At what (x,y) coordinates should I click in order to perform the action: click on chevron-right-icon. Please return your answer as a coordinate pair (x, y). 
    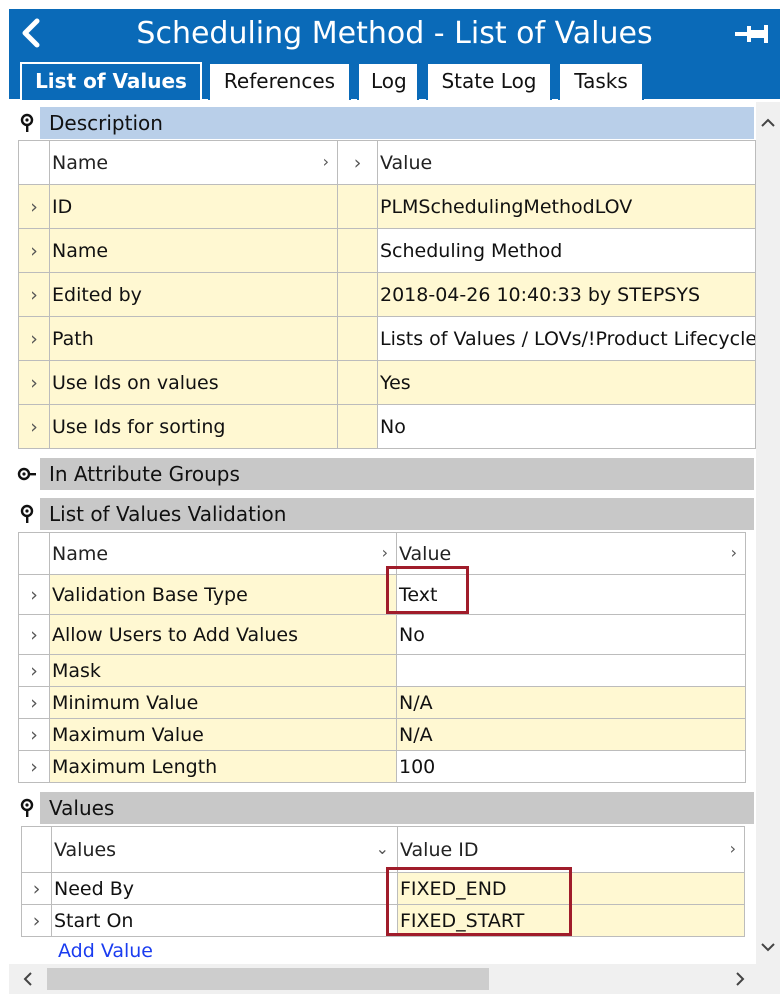
    Looking at the image, I should click on (740, 979).